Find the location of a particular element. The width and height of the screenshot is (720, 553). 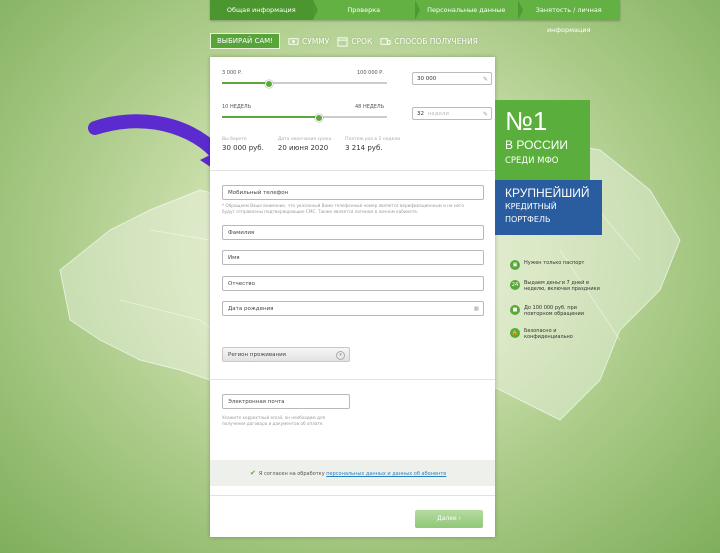

feature-text: Нужен только паспорт is located at coordinates (554, 263).